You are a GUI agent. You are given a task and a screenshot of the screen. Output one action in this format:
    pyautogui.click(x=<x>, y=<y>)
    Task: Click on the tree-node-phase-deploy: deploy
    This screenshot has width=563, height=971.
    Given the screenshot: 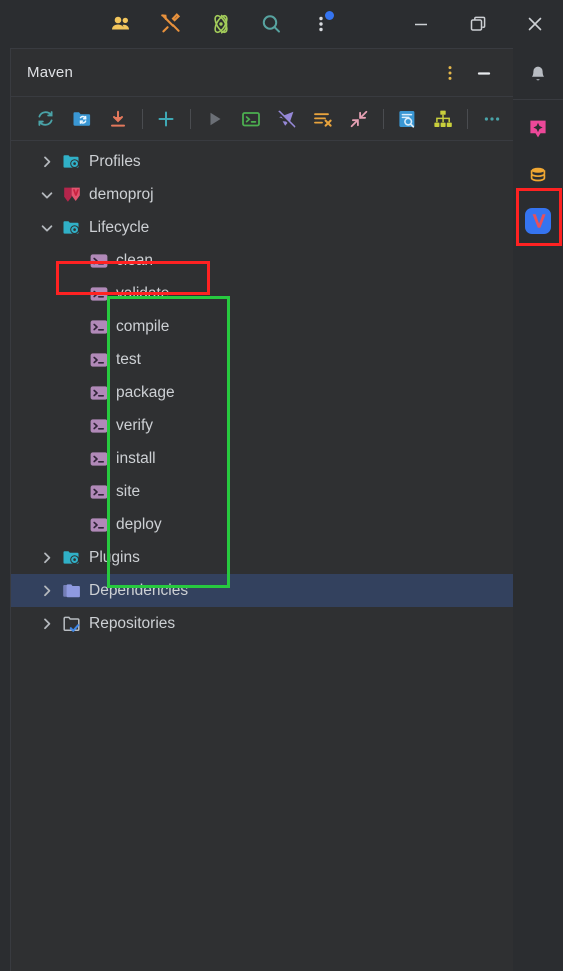 What is the action you would take?
    pyautogui.click(x=262, y=524)
    